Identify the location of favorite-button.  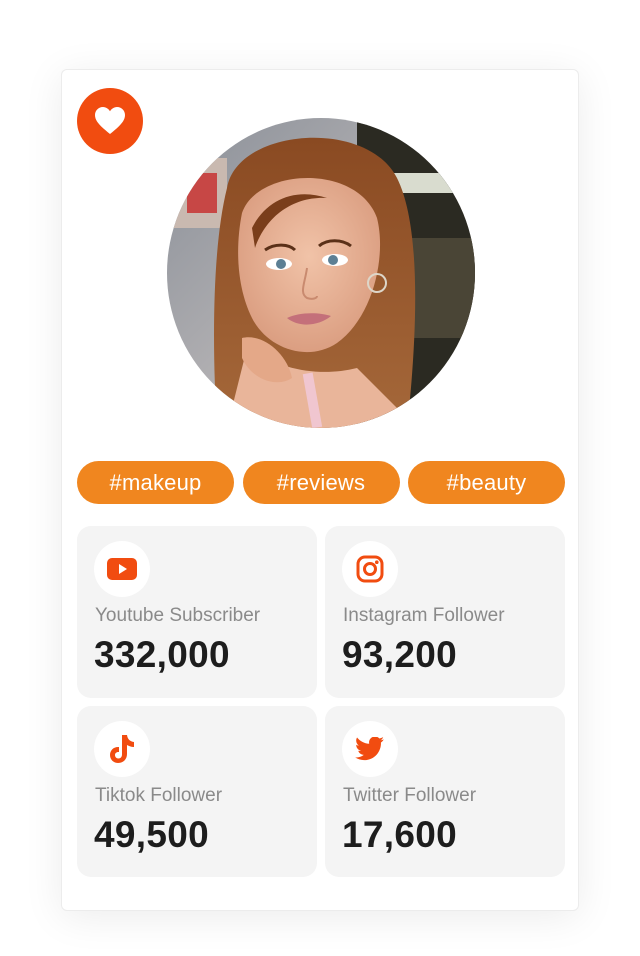
(110, 121).